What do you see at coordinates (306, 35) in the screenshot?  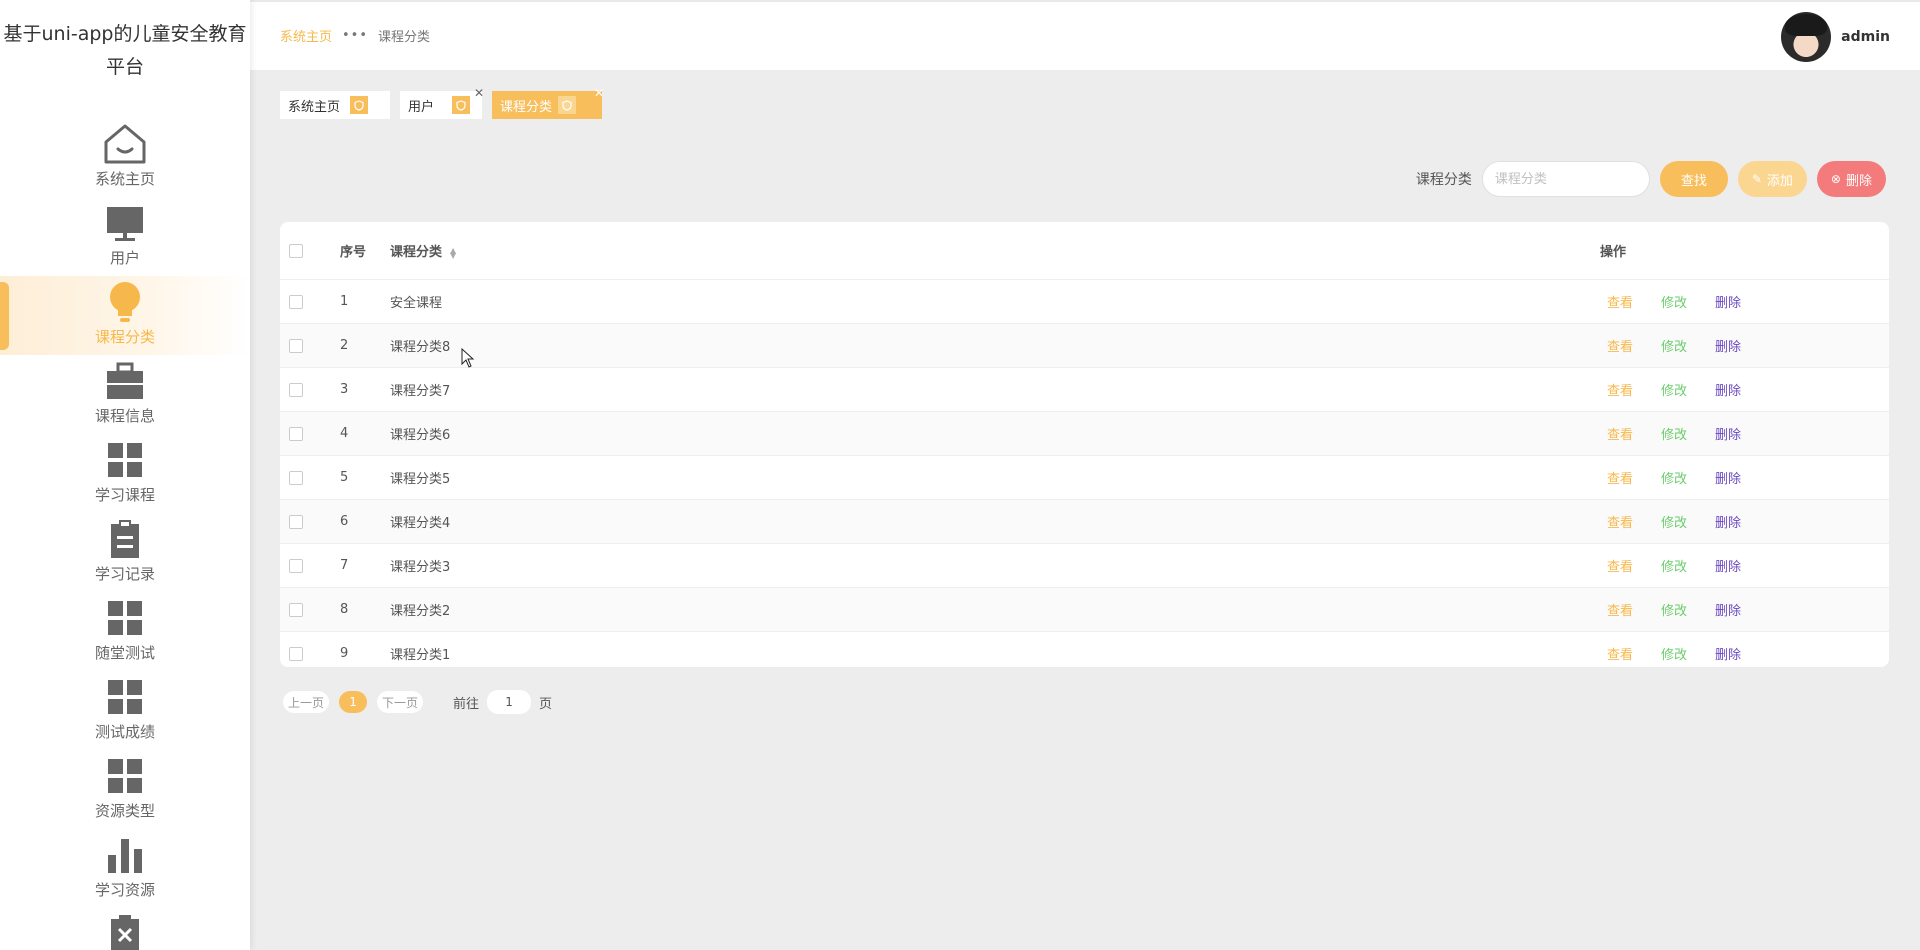 I see `breadcrumb-home: 系统主页` at bounding box center [306, 35].